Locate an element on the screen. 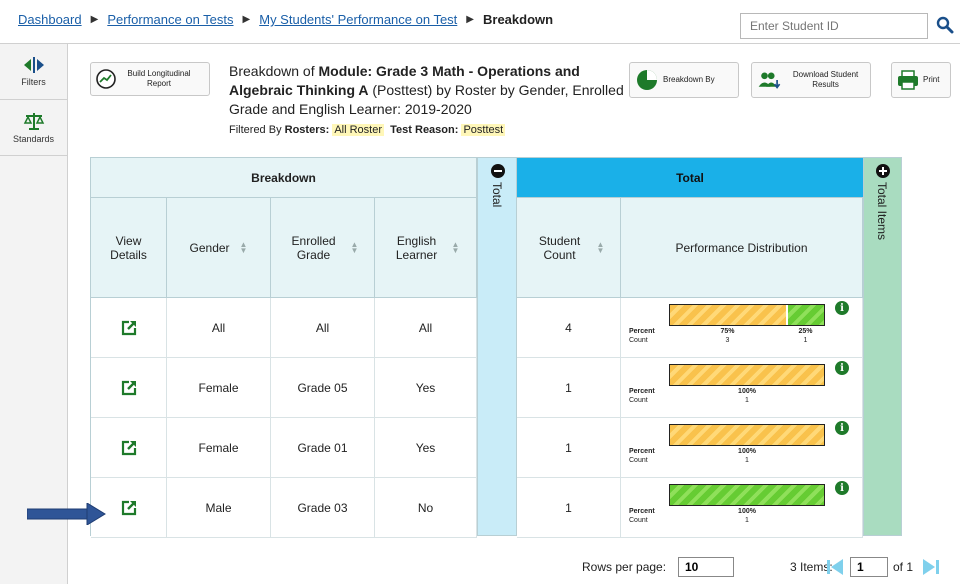 This screenshot has height=584, width=960. breadcrumb-performance-on-tests: Performance on Tests is located at coordinates (170, 19).